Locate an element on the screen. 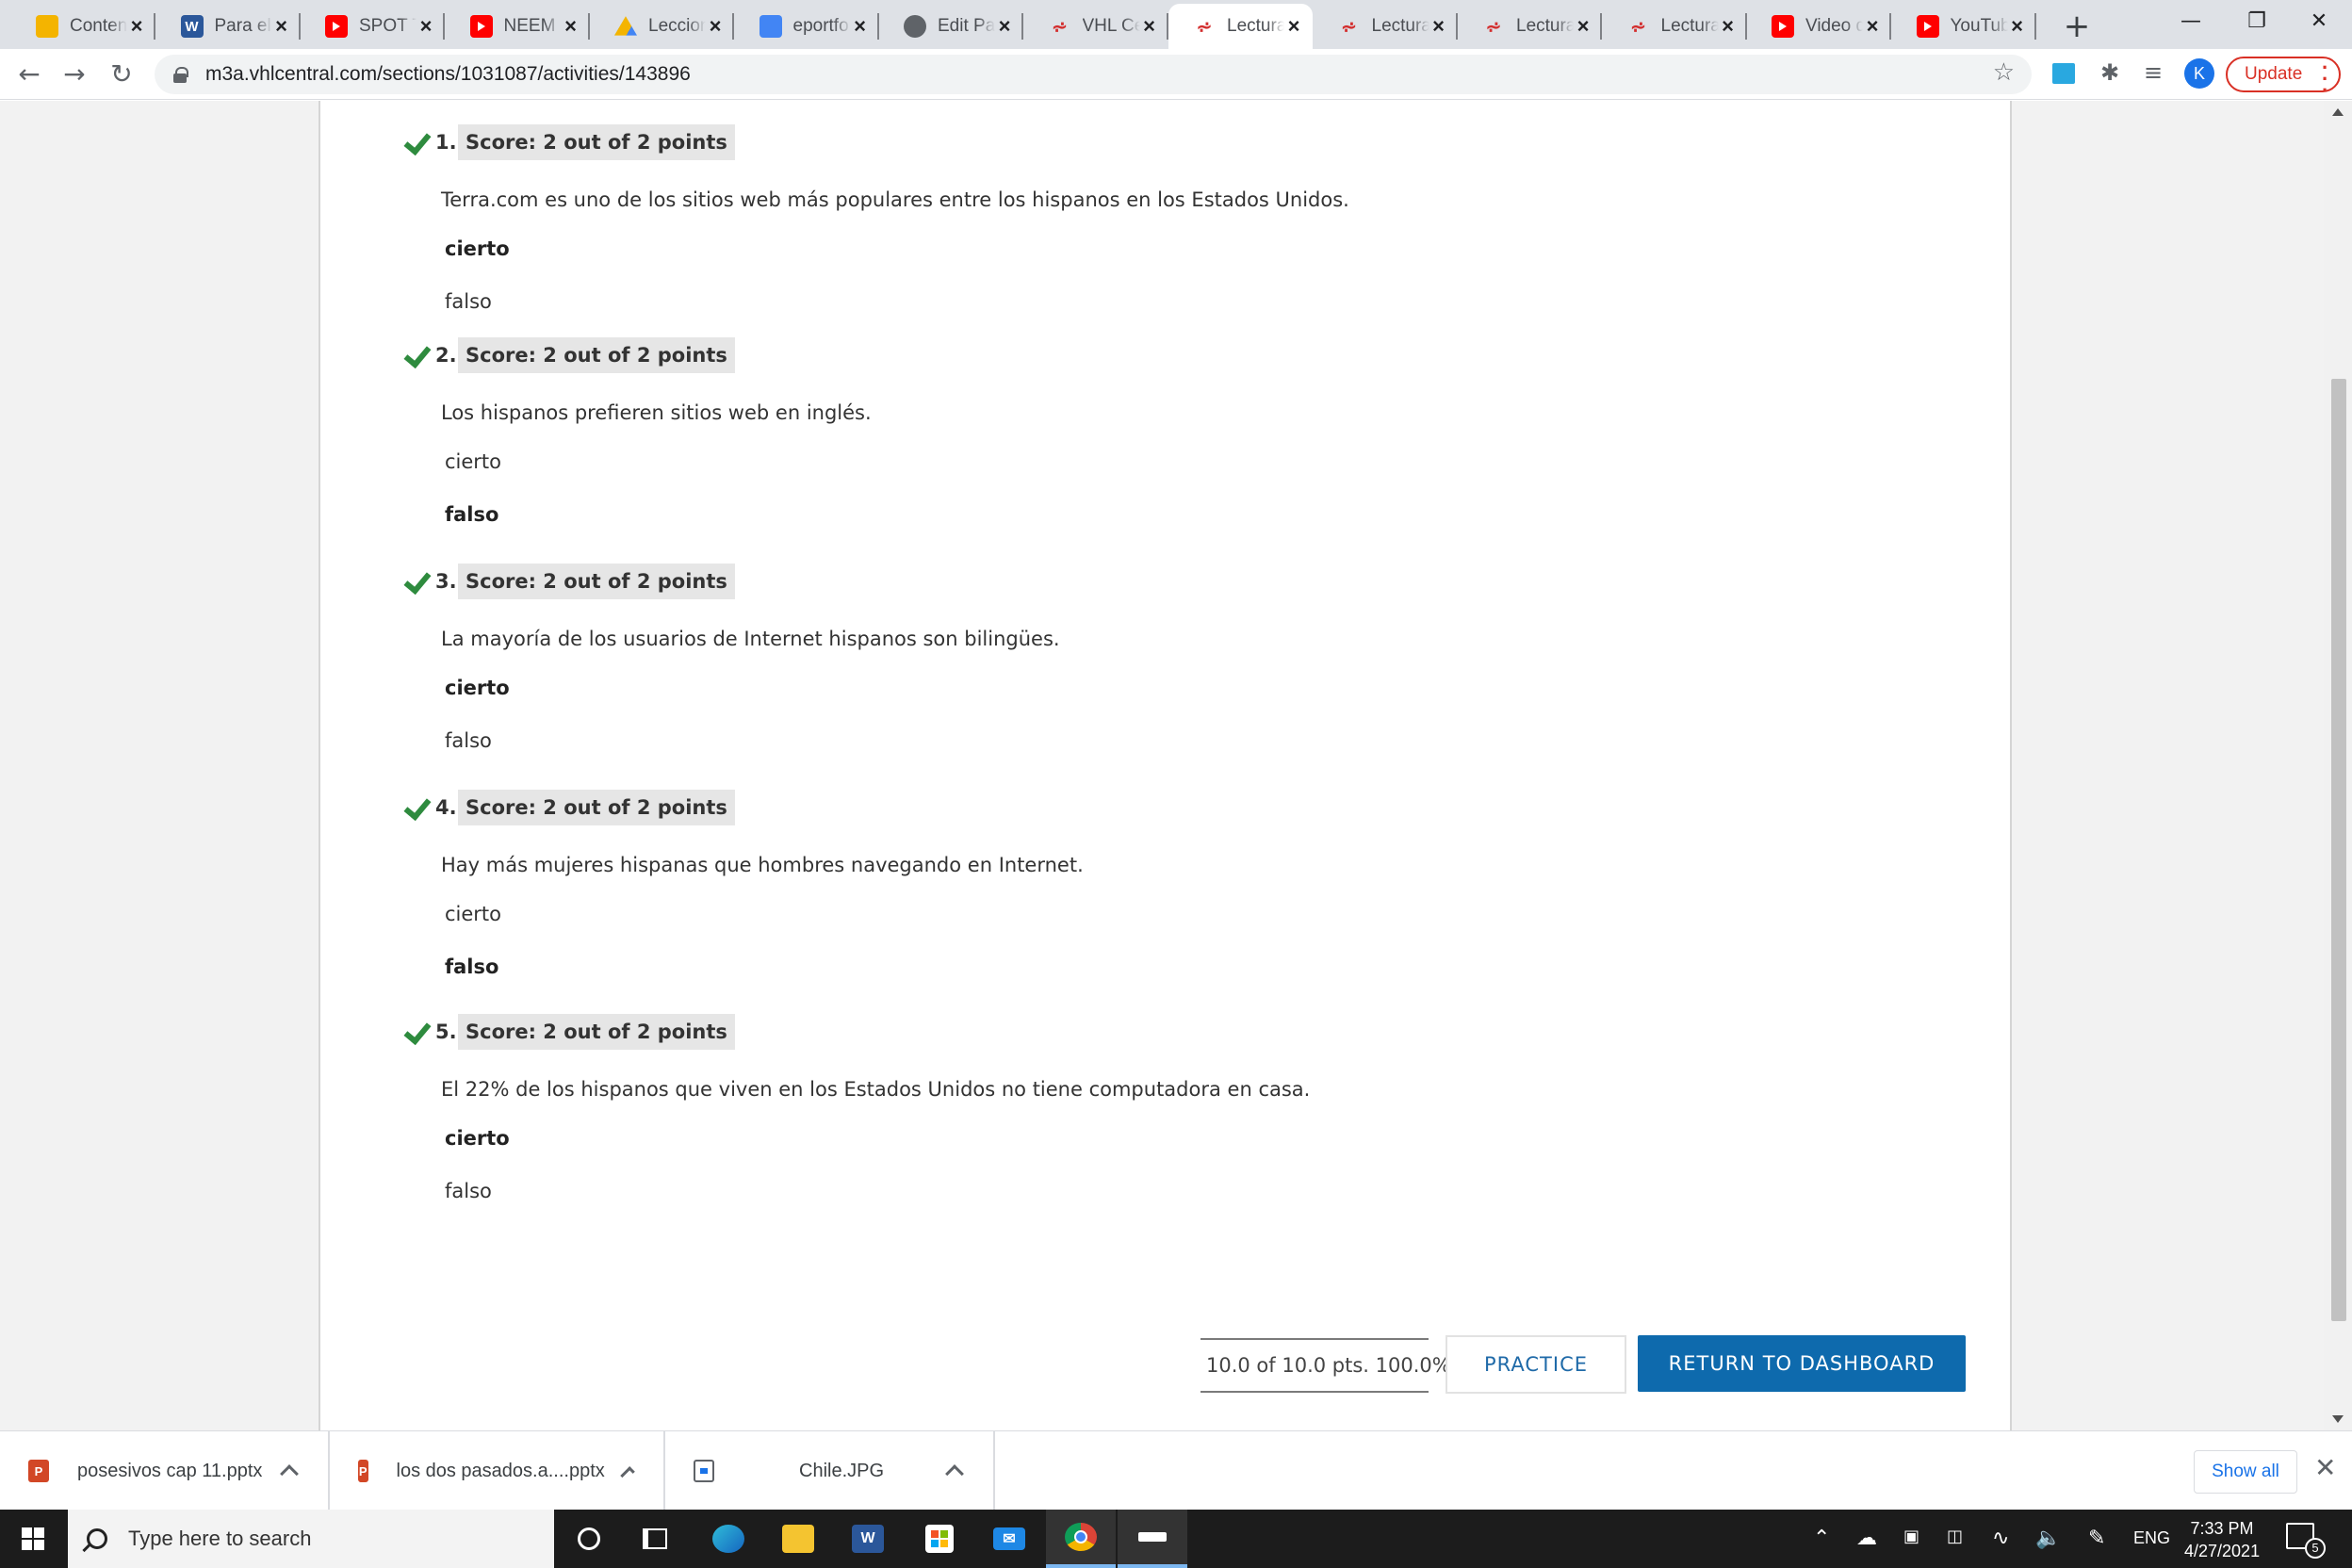 The width and height of the screenshot is (2352, 1568). scroll-thumb is located at coordinates (2338, 850).